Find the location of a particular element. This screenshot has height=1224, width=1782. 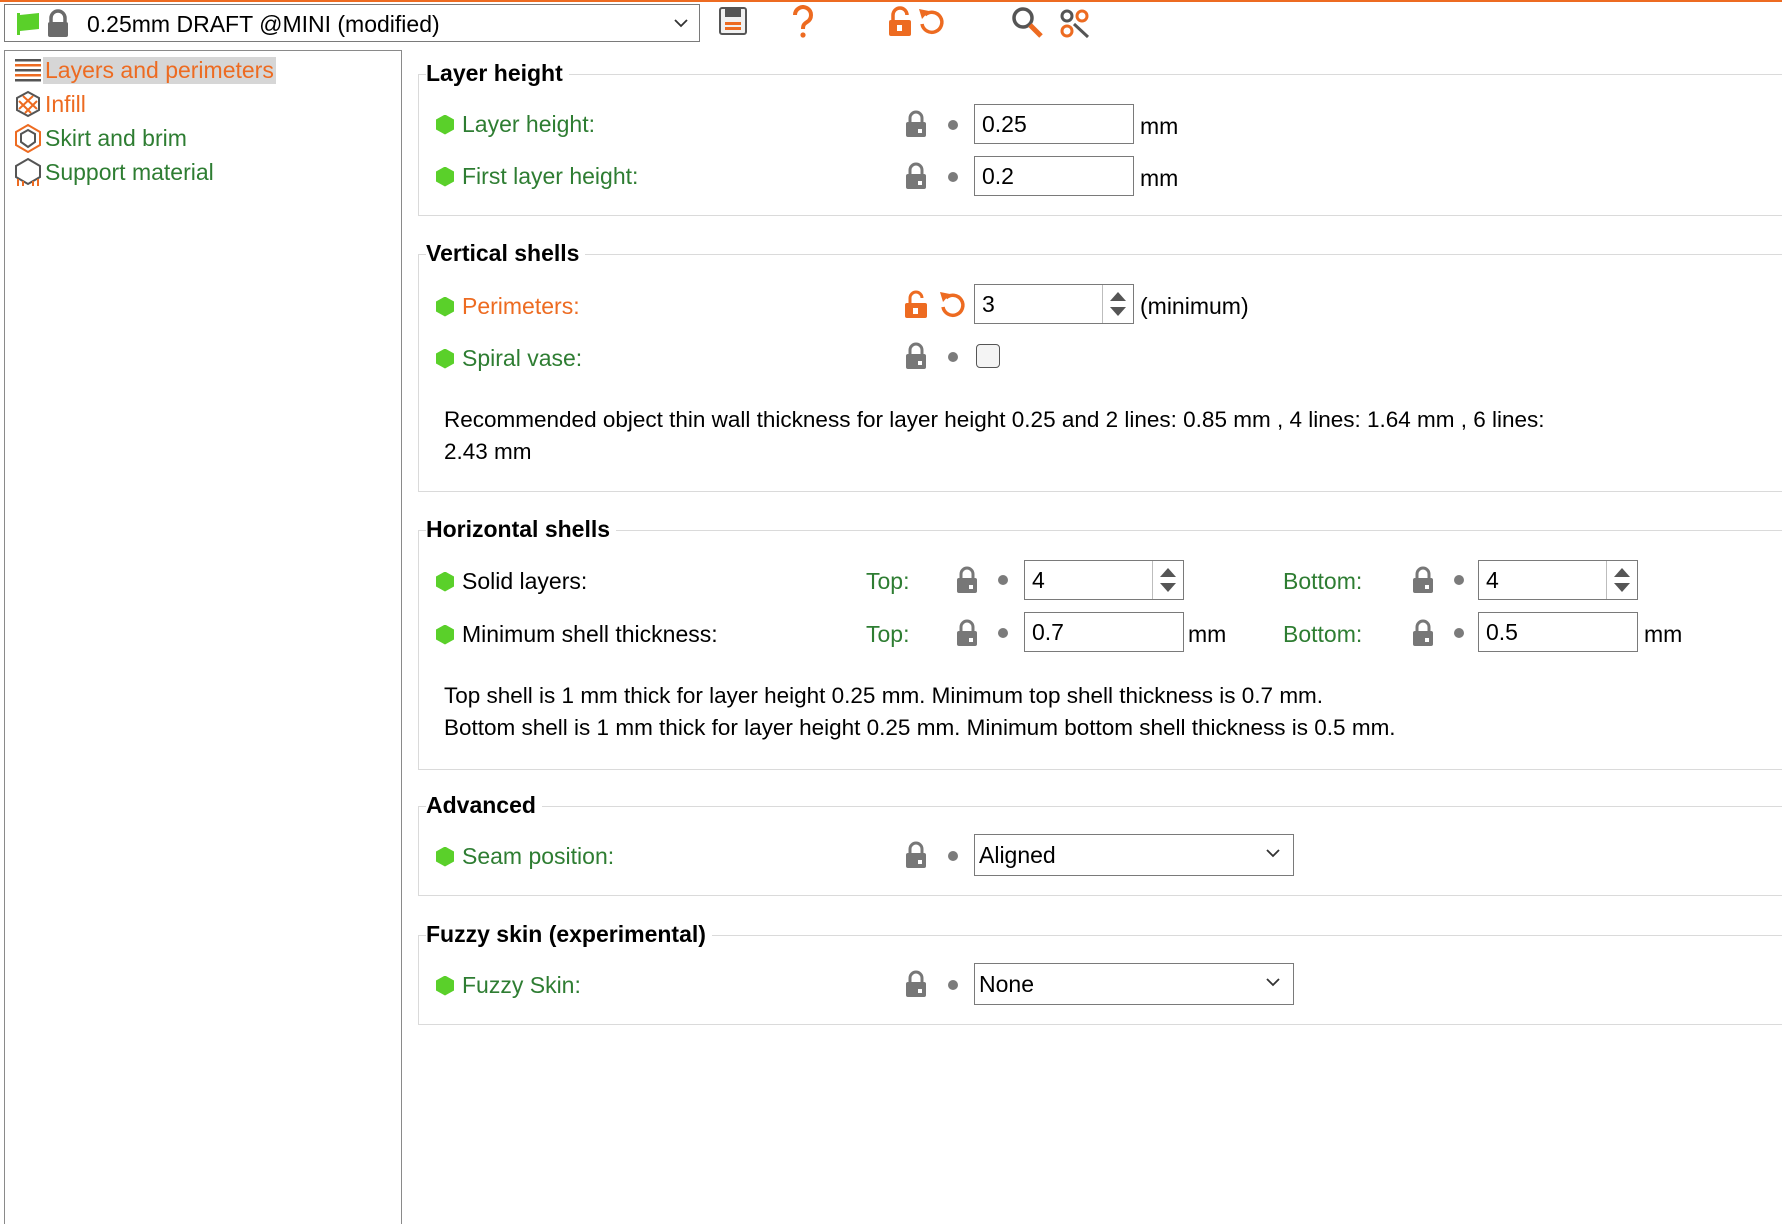

sidebar-item-label: Skirt and brim is located at coordinates (116, 137).